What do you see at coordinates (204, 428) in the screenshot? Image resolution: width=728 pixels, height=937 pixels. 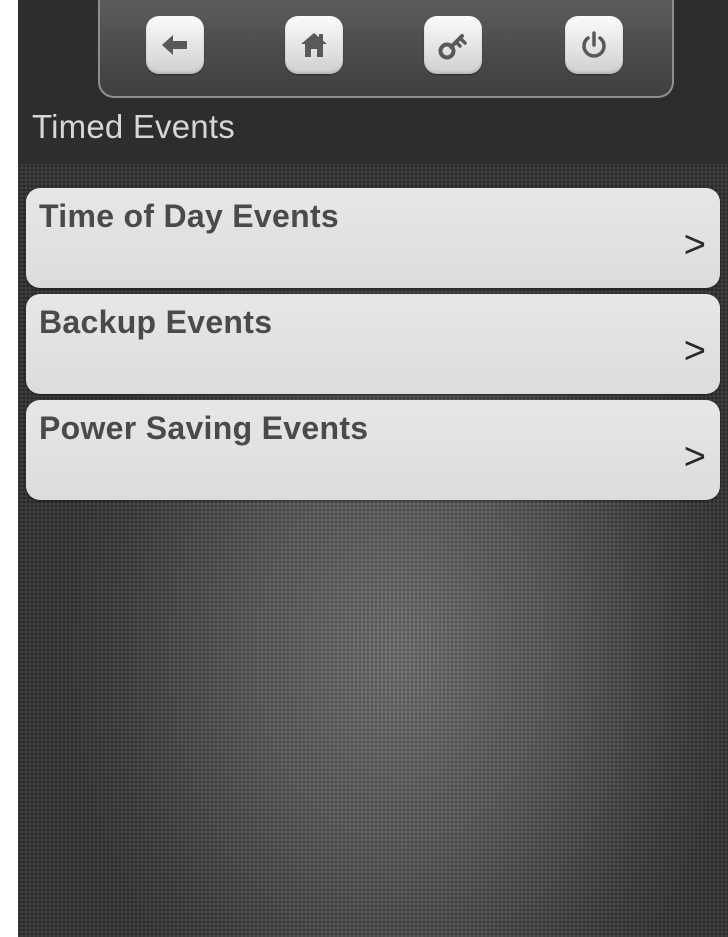 I see `menu-item-label: Power Saving Events` at bounding box center [204, 428].